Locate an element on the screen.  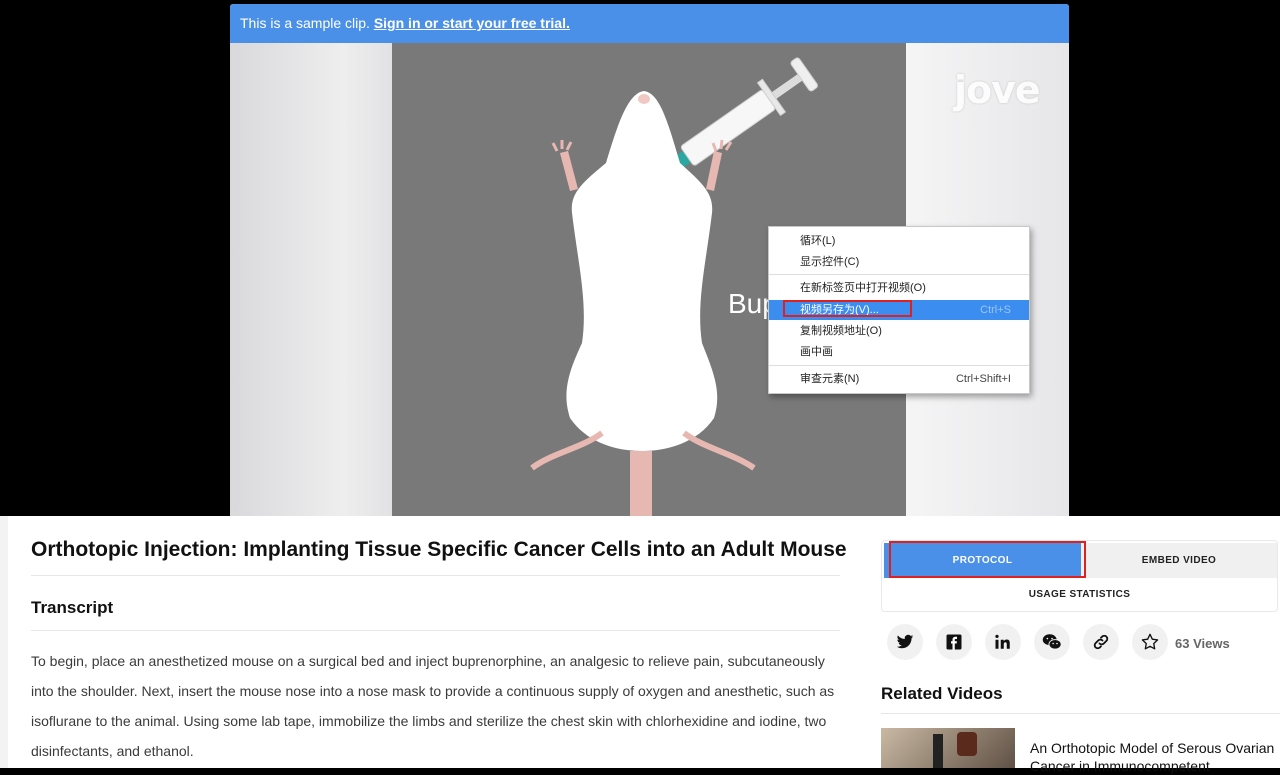
ctx-item-shortcut: Ctrl+Shift+I is located at coordinates (983, 379).